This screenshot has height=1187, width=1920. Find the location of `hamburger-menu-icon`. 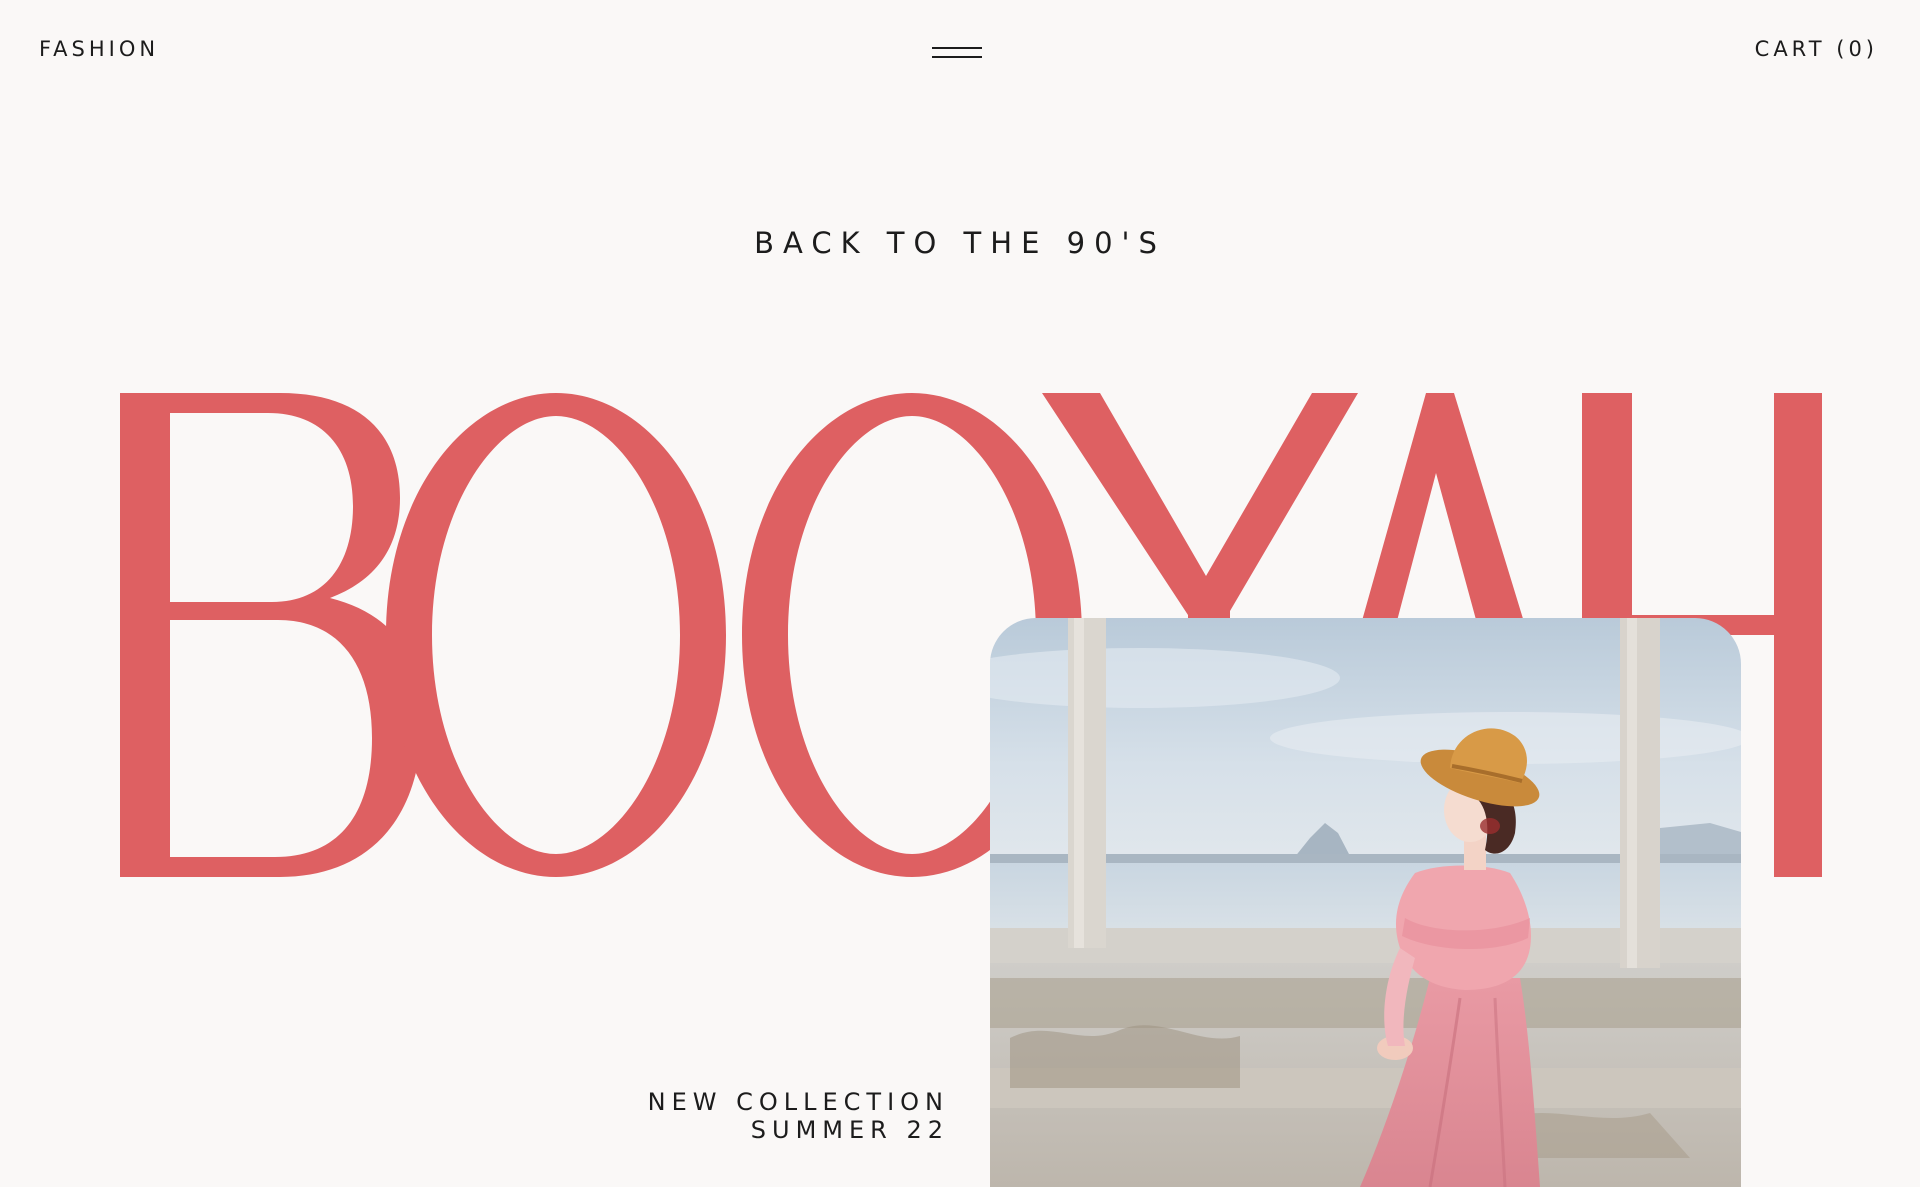

hamburger-menu-icon is located at coordinates (957, 53).